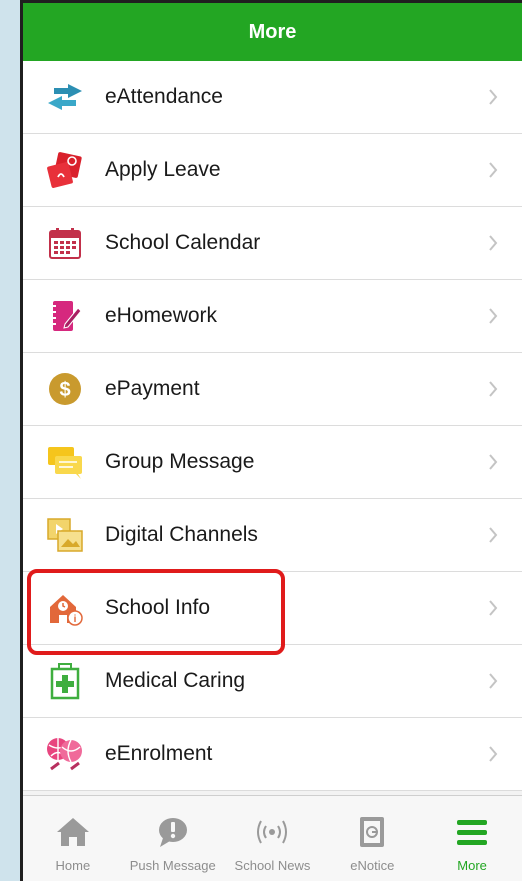 The width and height of the screenshot is (522, 881). Describe the element at coordinates (65, 681) in the screenshot. I see `medical-kit-icon` at that location.